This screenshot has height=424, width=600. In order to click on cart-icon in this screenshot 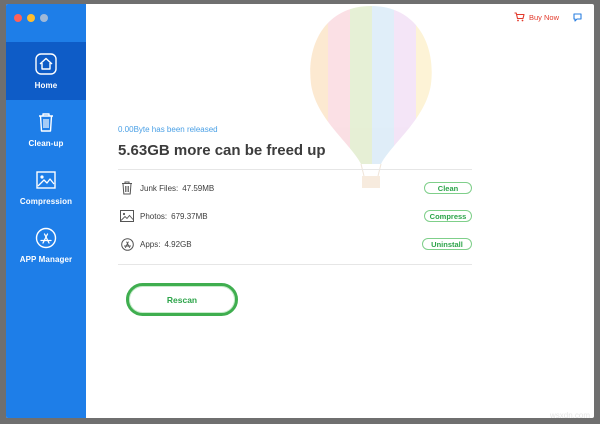, I will do `click(519, 17)`.